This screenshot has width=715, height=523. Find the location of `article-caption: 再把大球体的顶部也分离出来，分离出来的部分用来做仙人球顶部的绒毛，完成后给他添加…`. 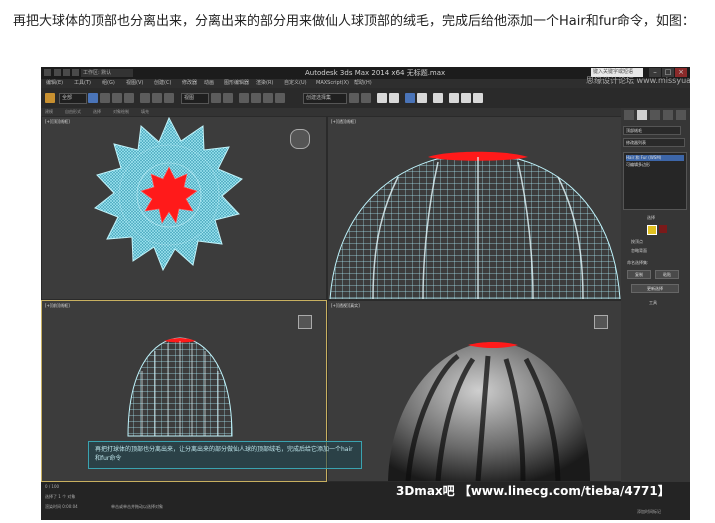

article-caption: 再把大球体的顶部也分离出来，分离出来的部分用来做仙人球顶部的绒毛，完成后给他添加… is located at coordinates (354, 21).